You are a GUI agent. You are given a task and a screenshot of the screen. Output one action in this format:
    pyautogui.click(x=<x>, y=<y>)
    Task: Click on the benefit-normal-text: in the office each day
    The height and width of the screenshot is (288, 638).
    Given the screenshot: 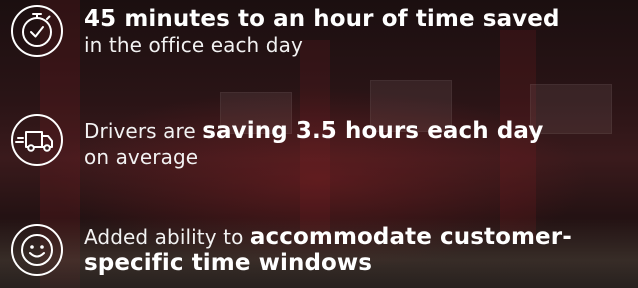 What is the action you would take?
    pyautogui.click(x=193, y=45)
    